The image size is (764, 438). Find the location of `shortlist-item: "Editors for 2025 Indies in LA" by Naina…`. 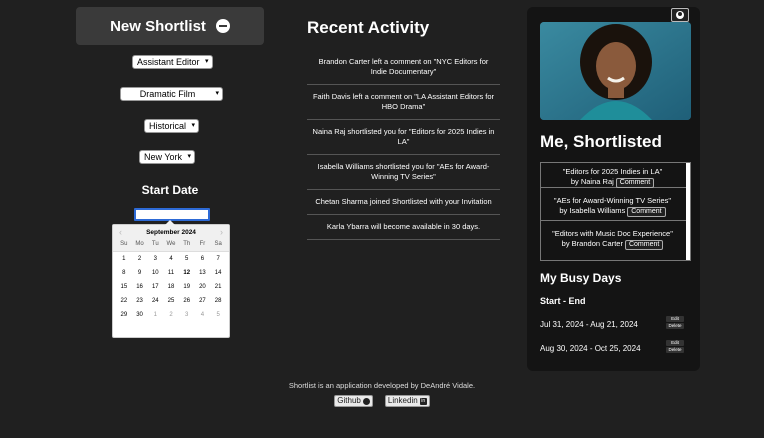

shortlist-item: "Editors for 2025 Indies in LA" by Naina… is located at coordinates (615, 175).